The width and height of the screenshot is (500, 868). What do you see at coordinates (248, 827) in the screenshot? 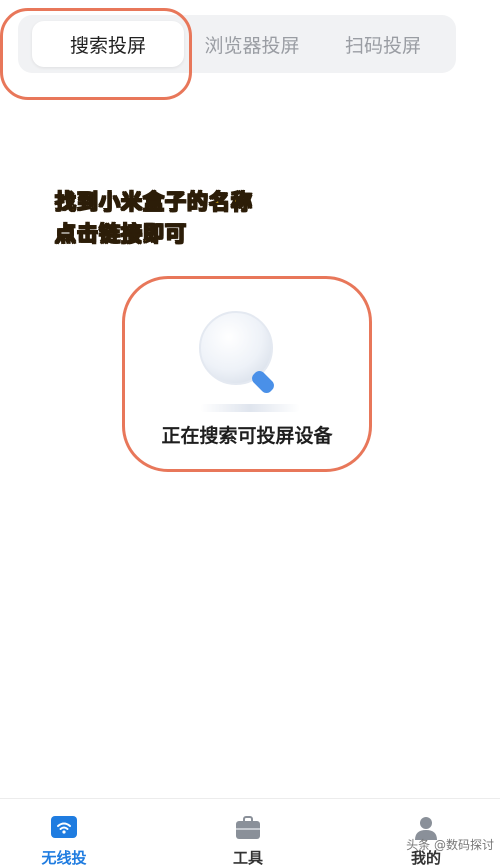
I see `toolbox-icon` at bounding box center [248, 827].